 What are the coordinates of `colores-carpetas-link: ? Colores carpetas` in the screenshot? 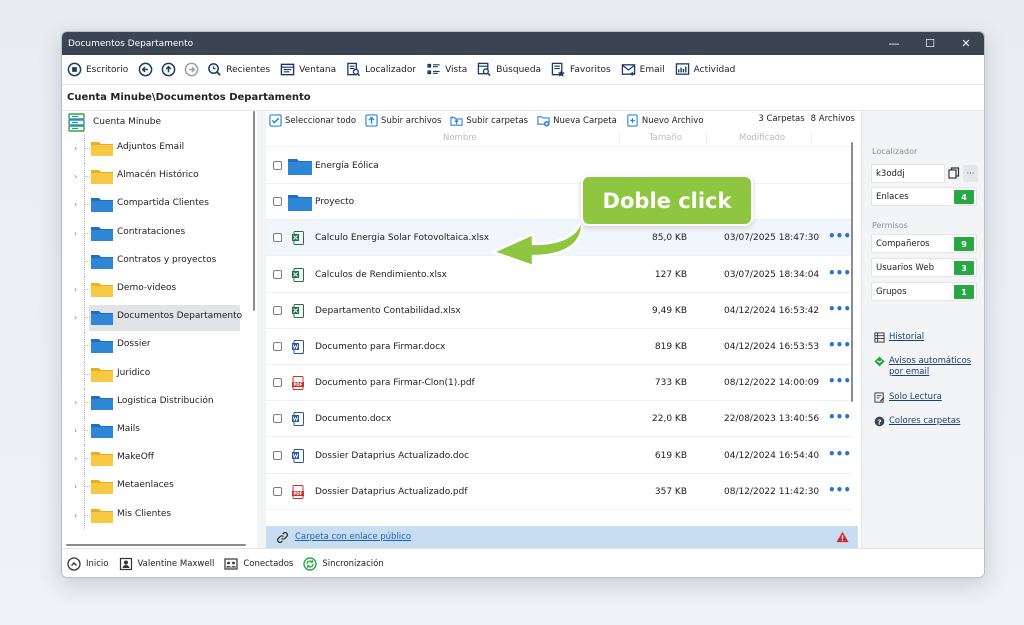 It's located at (917, 421).